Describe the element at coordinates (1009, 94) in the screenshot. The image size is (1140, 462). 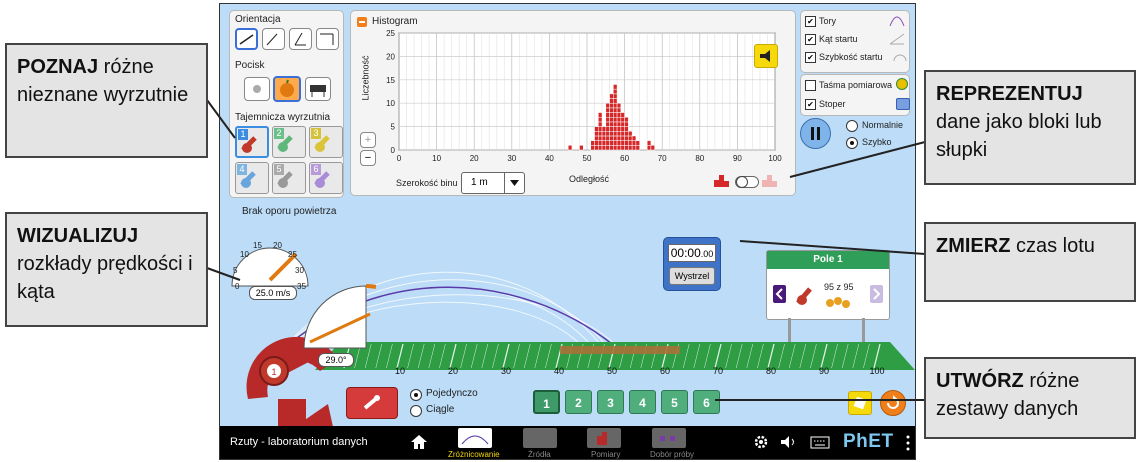
I see `callout-reprezentuj-bold: REPREZENTUJ` at that location.